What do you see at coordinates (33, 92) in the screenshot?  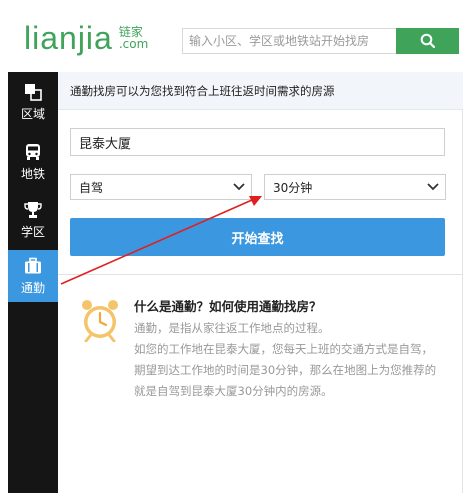 I see `region-icon` at bounding box center [33, 92].